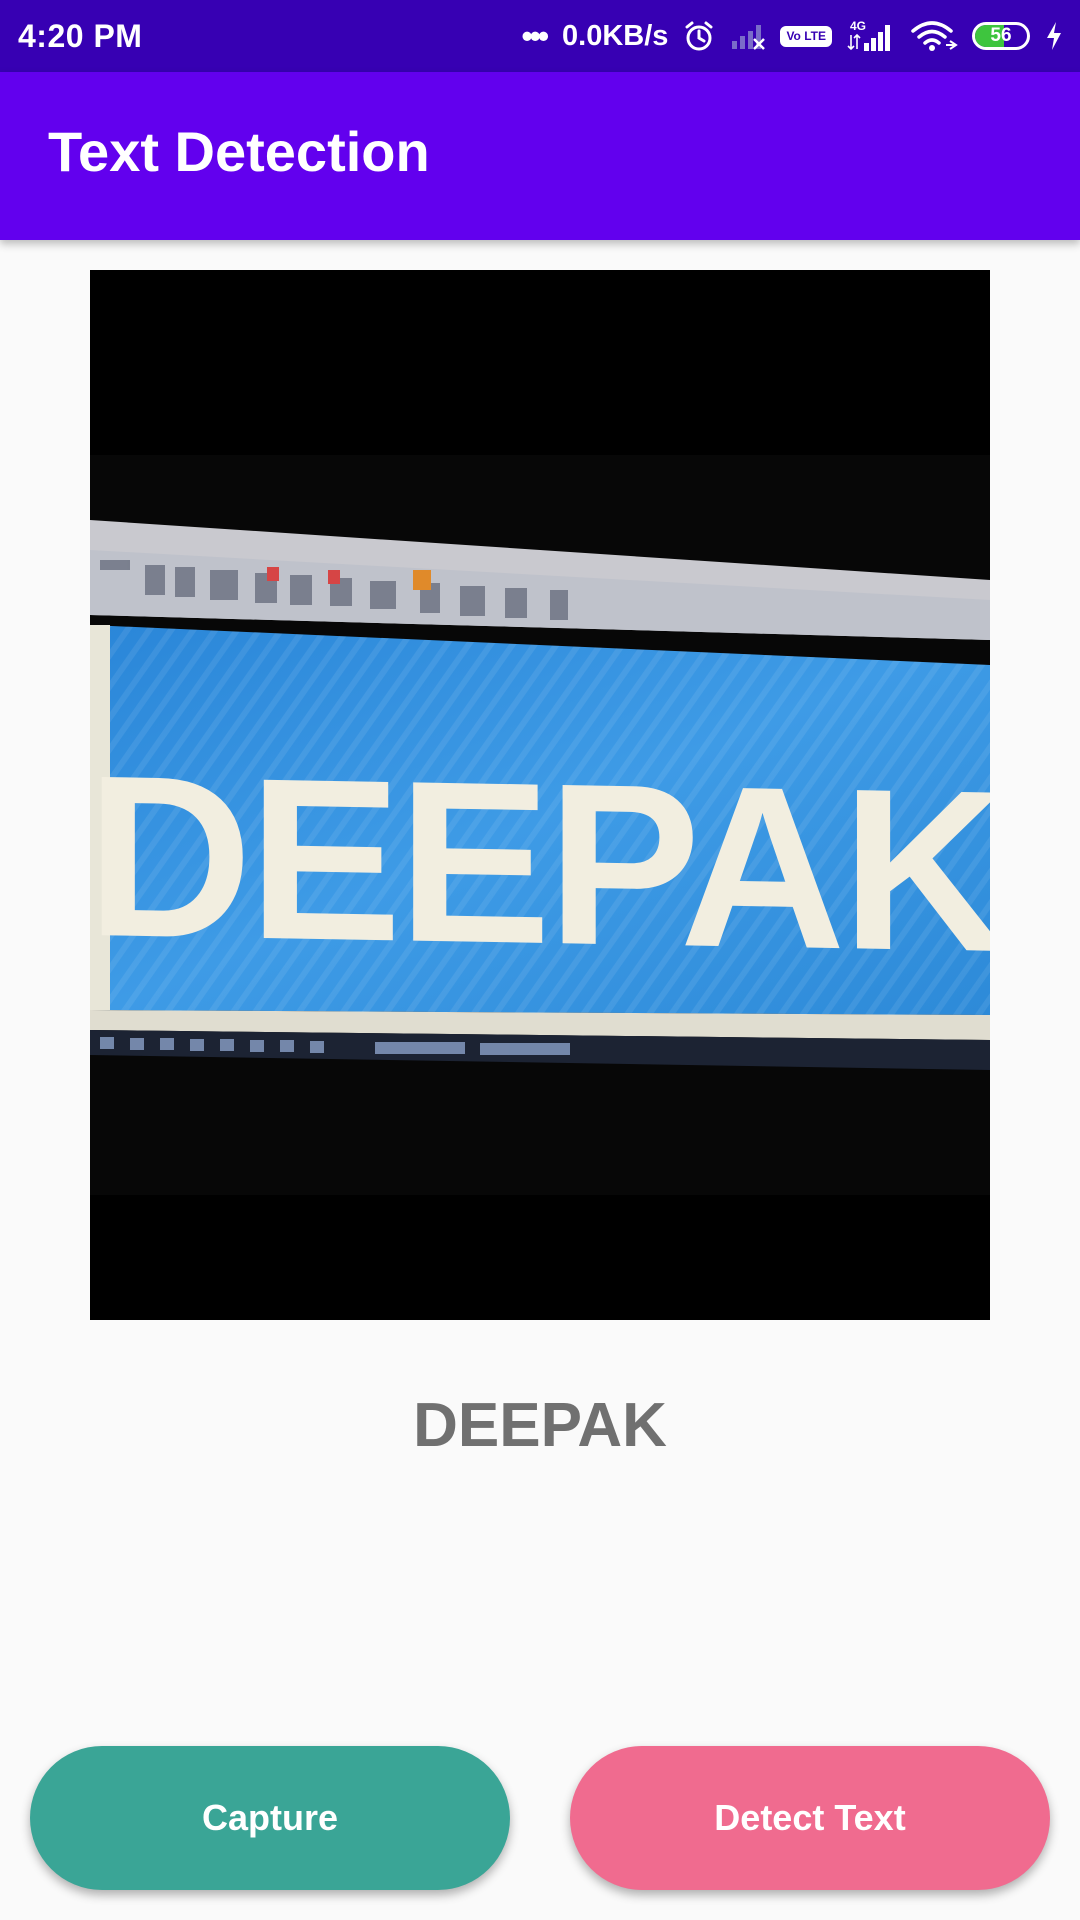  I want to click on photo-word: DEEPAK, so click(540, 863).